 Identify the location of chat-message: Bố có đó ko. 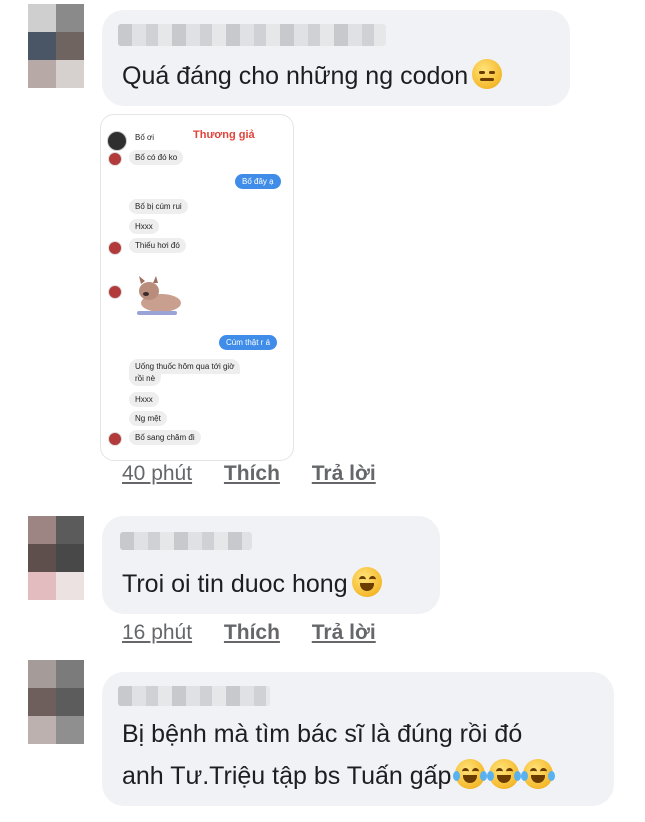
(156, 157).